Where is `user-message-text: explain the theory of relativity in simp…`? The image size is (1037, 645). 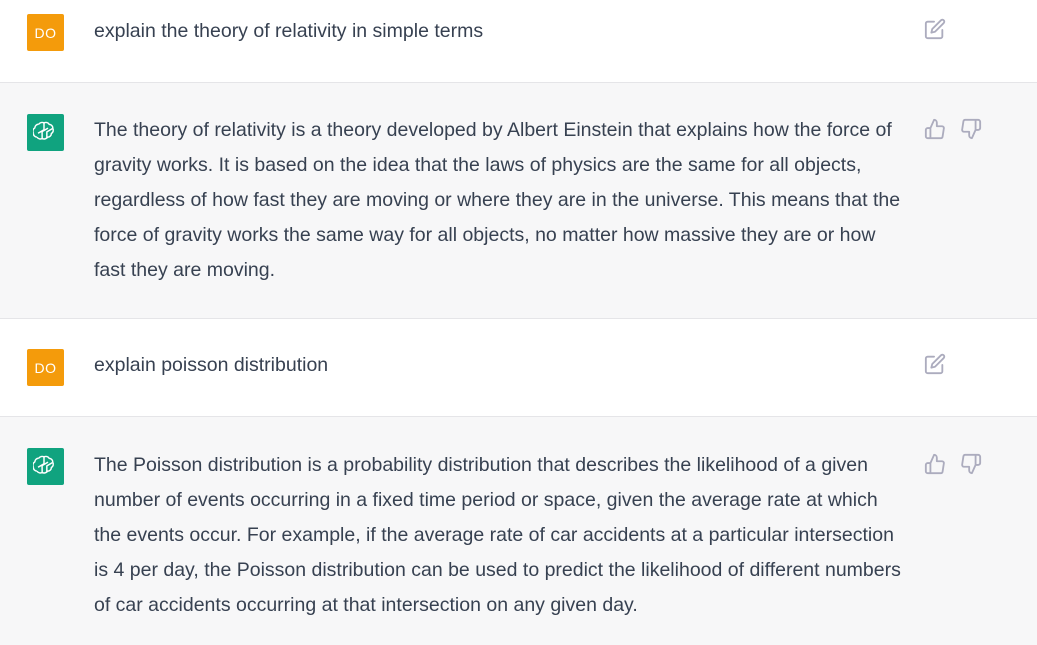
user-message-text: explain the theory of relativity in simp… is located at coordinates (289, 31).